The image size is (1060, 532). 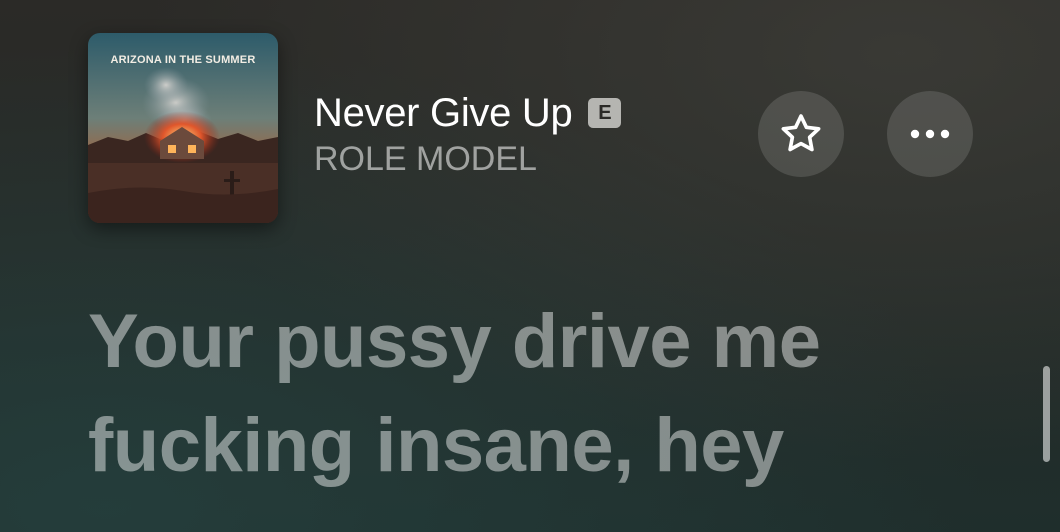 I want to click on title-row: Never Give Up E, so click(x=468, y=113).